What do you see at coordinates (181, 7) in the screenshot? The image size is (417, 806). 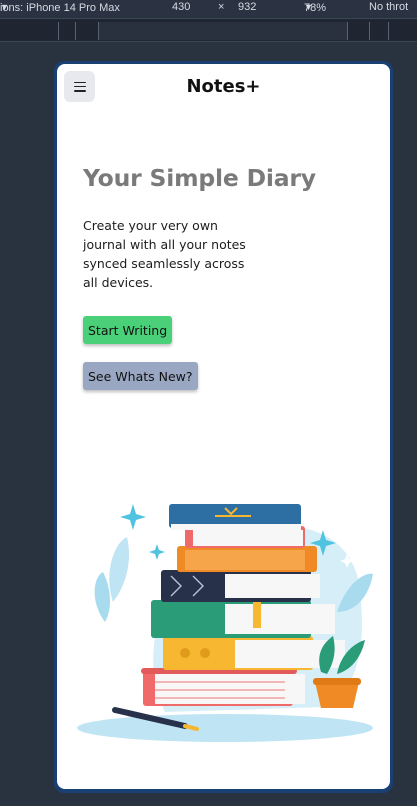 I see `width-input: 430` at bounding box center [181, 7].